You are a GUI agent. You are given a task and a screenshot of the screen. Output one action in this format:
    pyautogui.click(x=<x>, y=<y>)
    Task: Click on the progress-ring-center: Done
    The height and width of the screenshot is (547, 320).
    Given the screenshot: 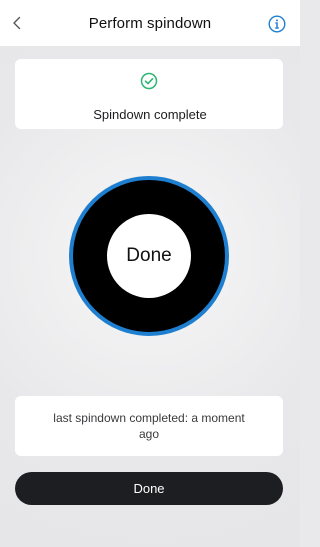 What is the action you would take?
    pyautogui.click(x=149, y=256)
    